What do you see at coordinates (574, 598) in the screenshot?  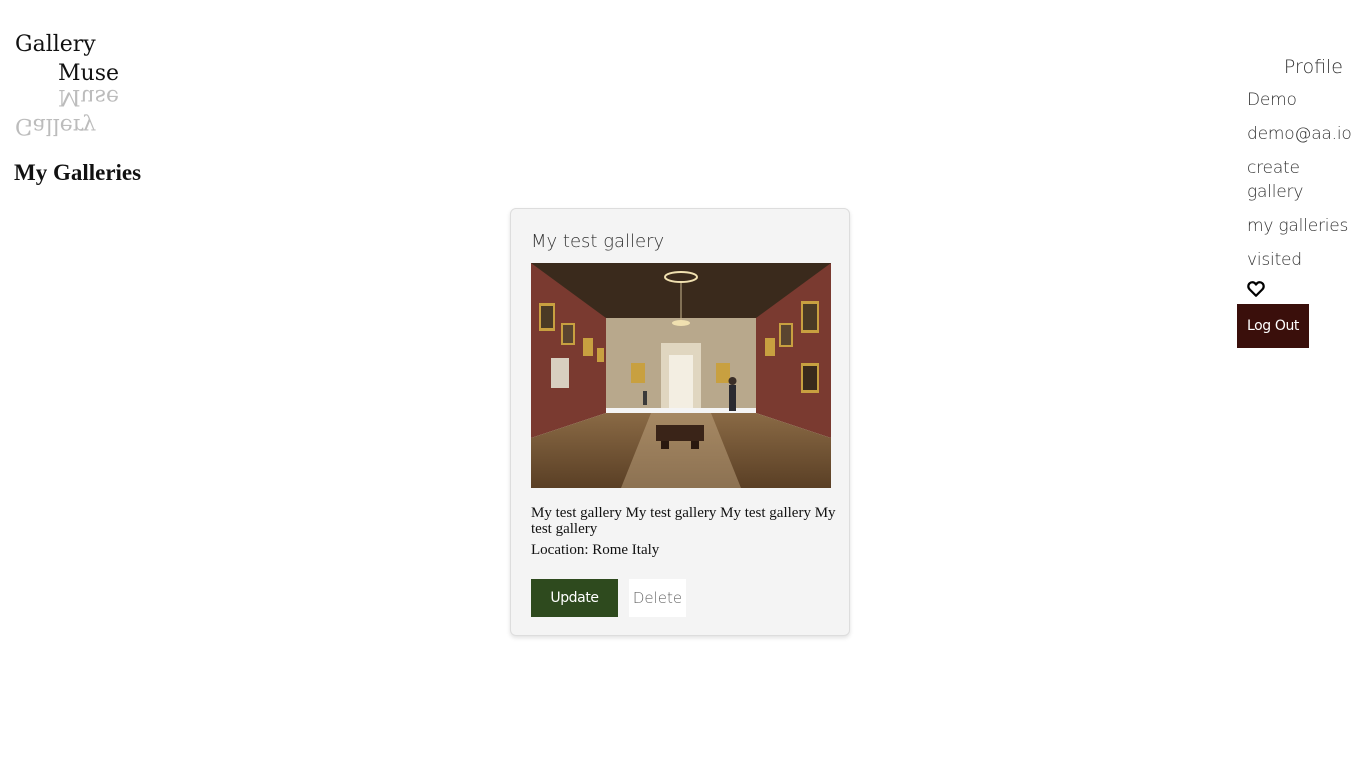 I see `update-button: Update` at bounding box center [574, 598].